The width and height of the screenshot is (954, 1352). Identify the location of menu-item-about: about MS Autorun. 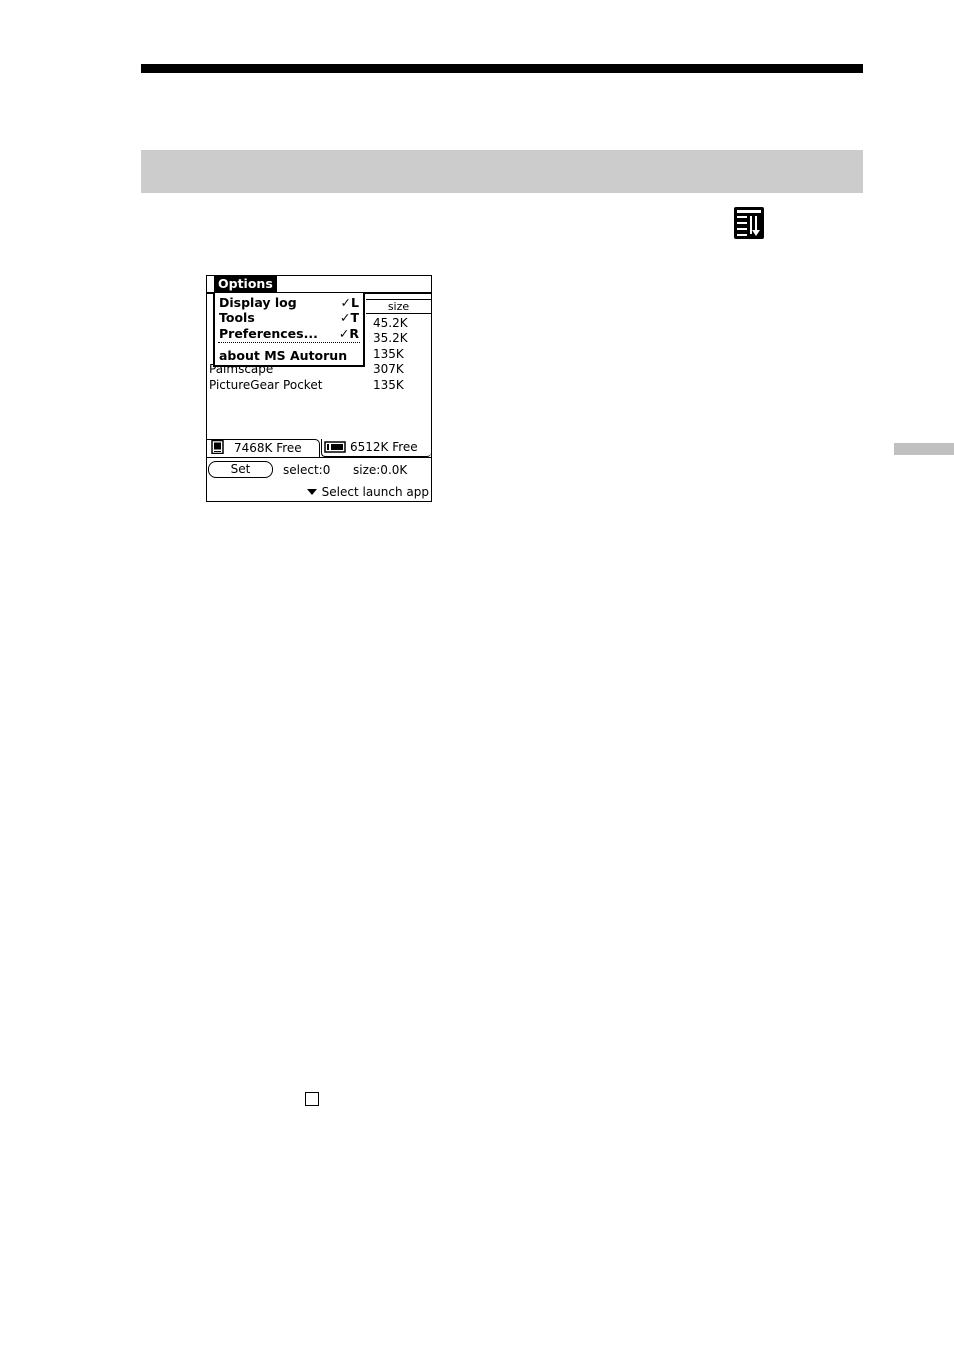
(289, 355).